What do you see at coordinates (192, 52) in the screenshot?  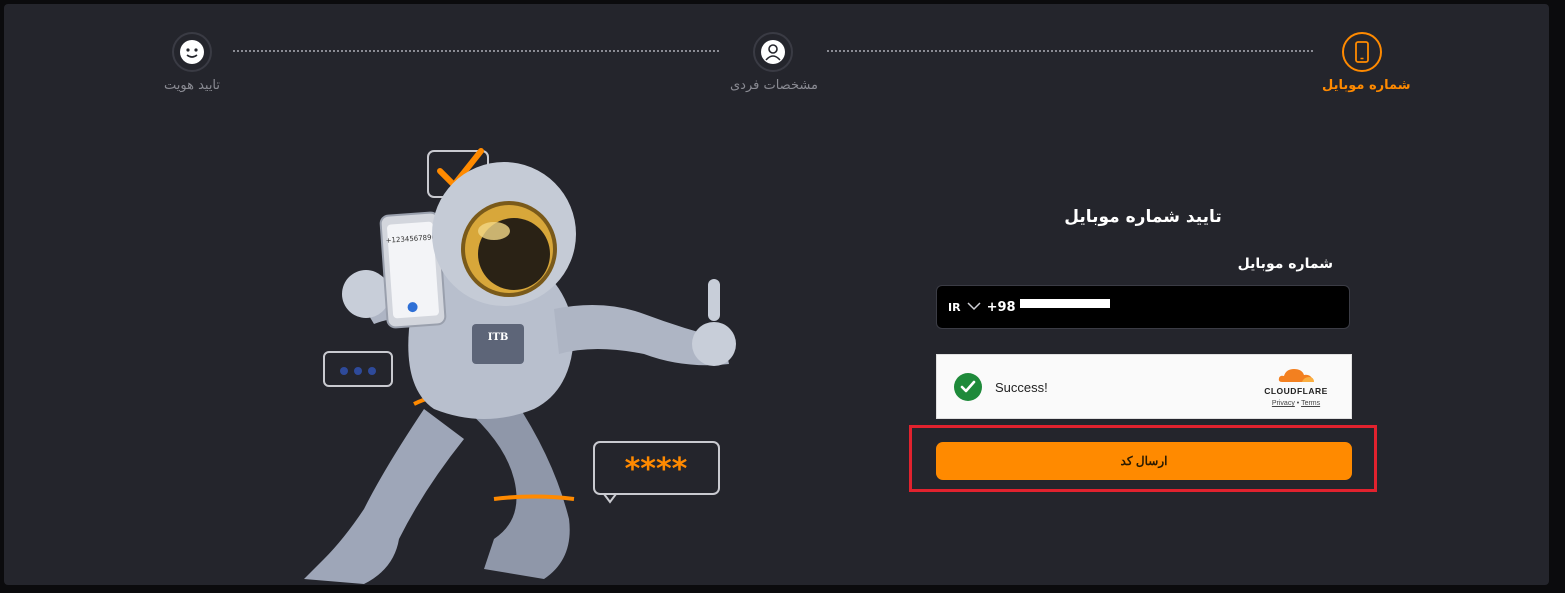 I see `face-id-icon` at bounding box center [192, 52].